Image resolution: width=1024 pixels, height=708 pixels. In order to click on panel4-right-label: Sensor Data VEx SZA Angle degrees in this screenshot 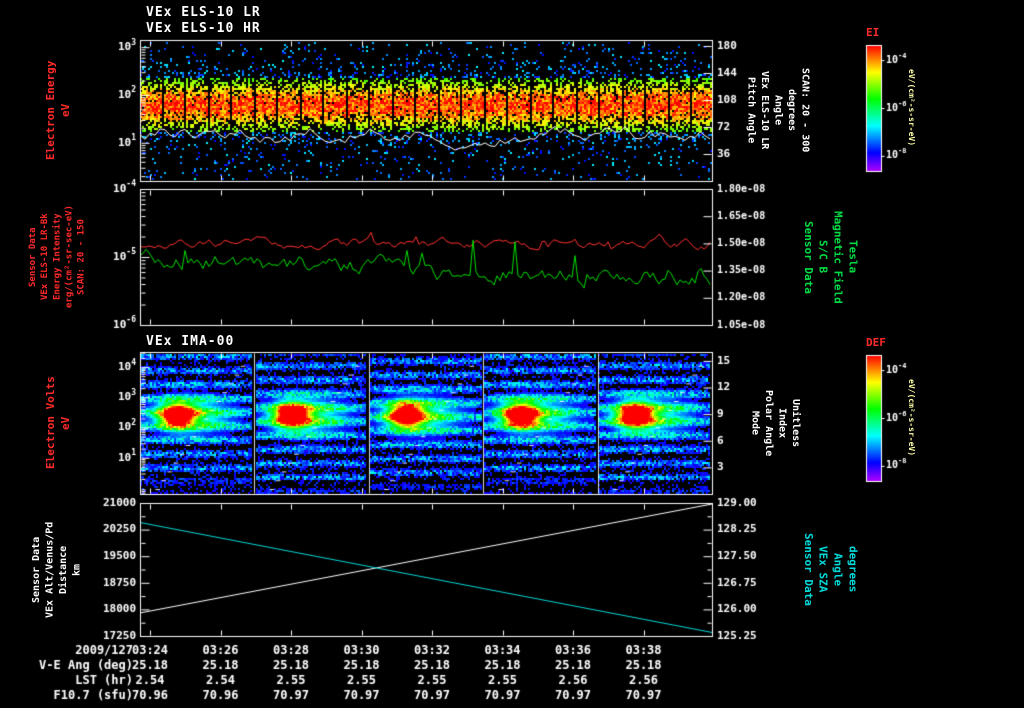, I will do `click(830, 569)`.